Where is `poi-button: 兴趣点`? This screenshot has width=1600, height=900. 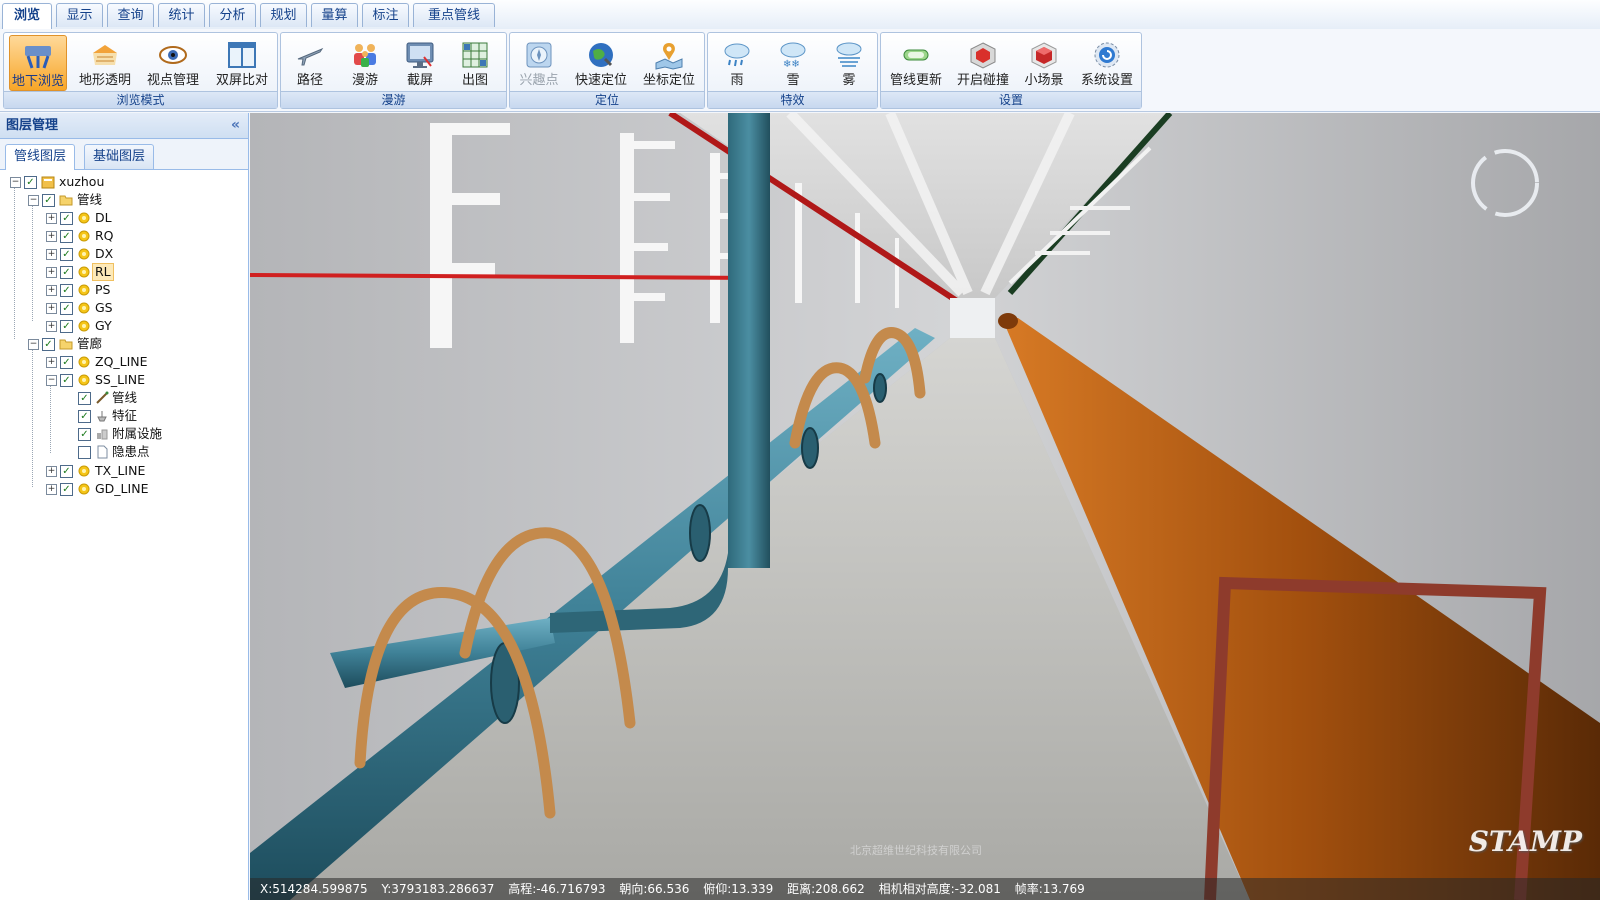 poi-button: 兴趣点 is located at coordinates (539, 63).